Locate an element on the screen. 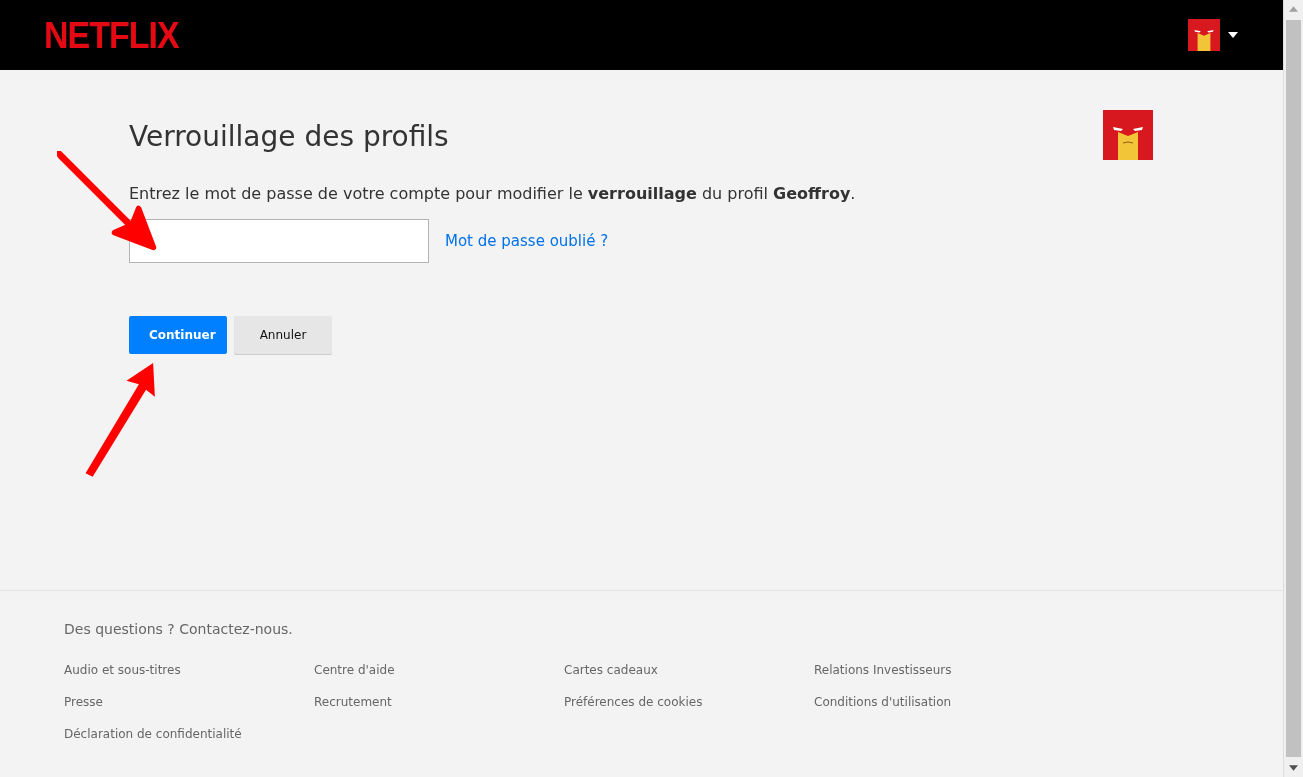 Image resolution: width=1303 pixels, height=777 pixels. scroll-down-icon is located at coordinates (1293, 768).